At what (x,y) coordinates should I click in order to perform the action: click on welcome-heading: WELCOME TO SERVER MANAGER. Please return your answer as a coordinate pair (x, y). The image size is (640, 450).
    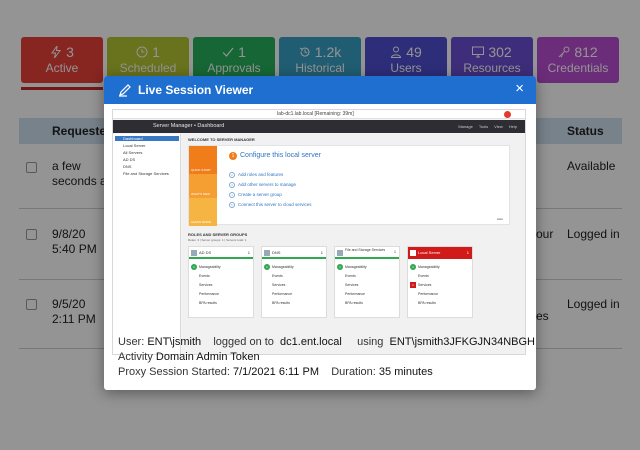
    Looking at the image, I should click on (221, 139).